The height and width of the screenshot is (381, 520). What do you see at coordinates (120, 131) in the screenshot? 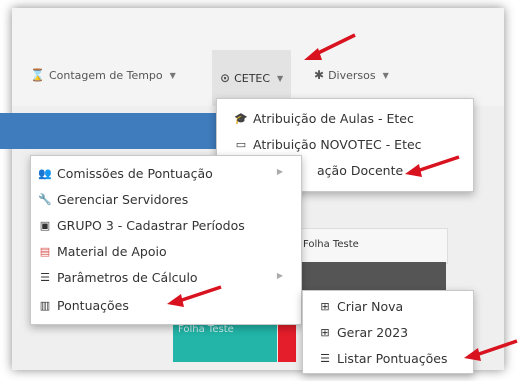
I see `blue-header-band` at bounding box center [120, 131].